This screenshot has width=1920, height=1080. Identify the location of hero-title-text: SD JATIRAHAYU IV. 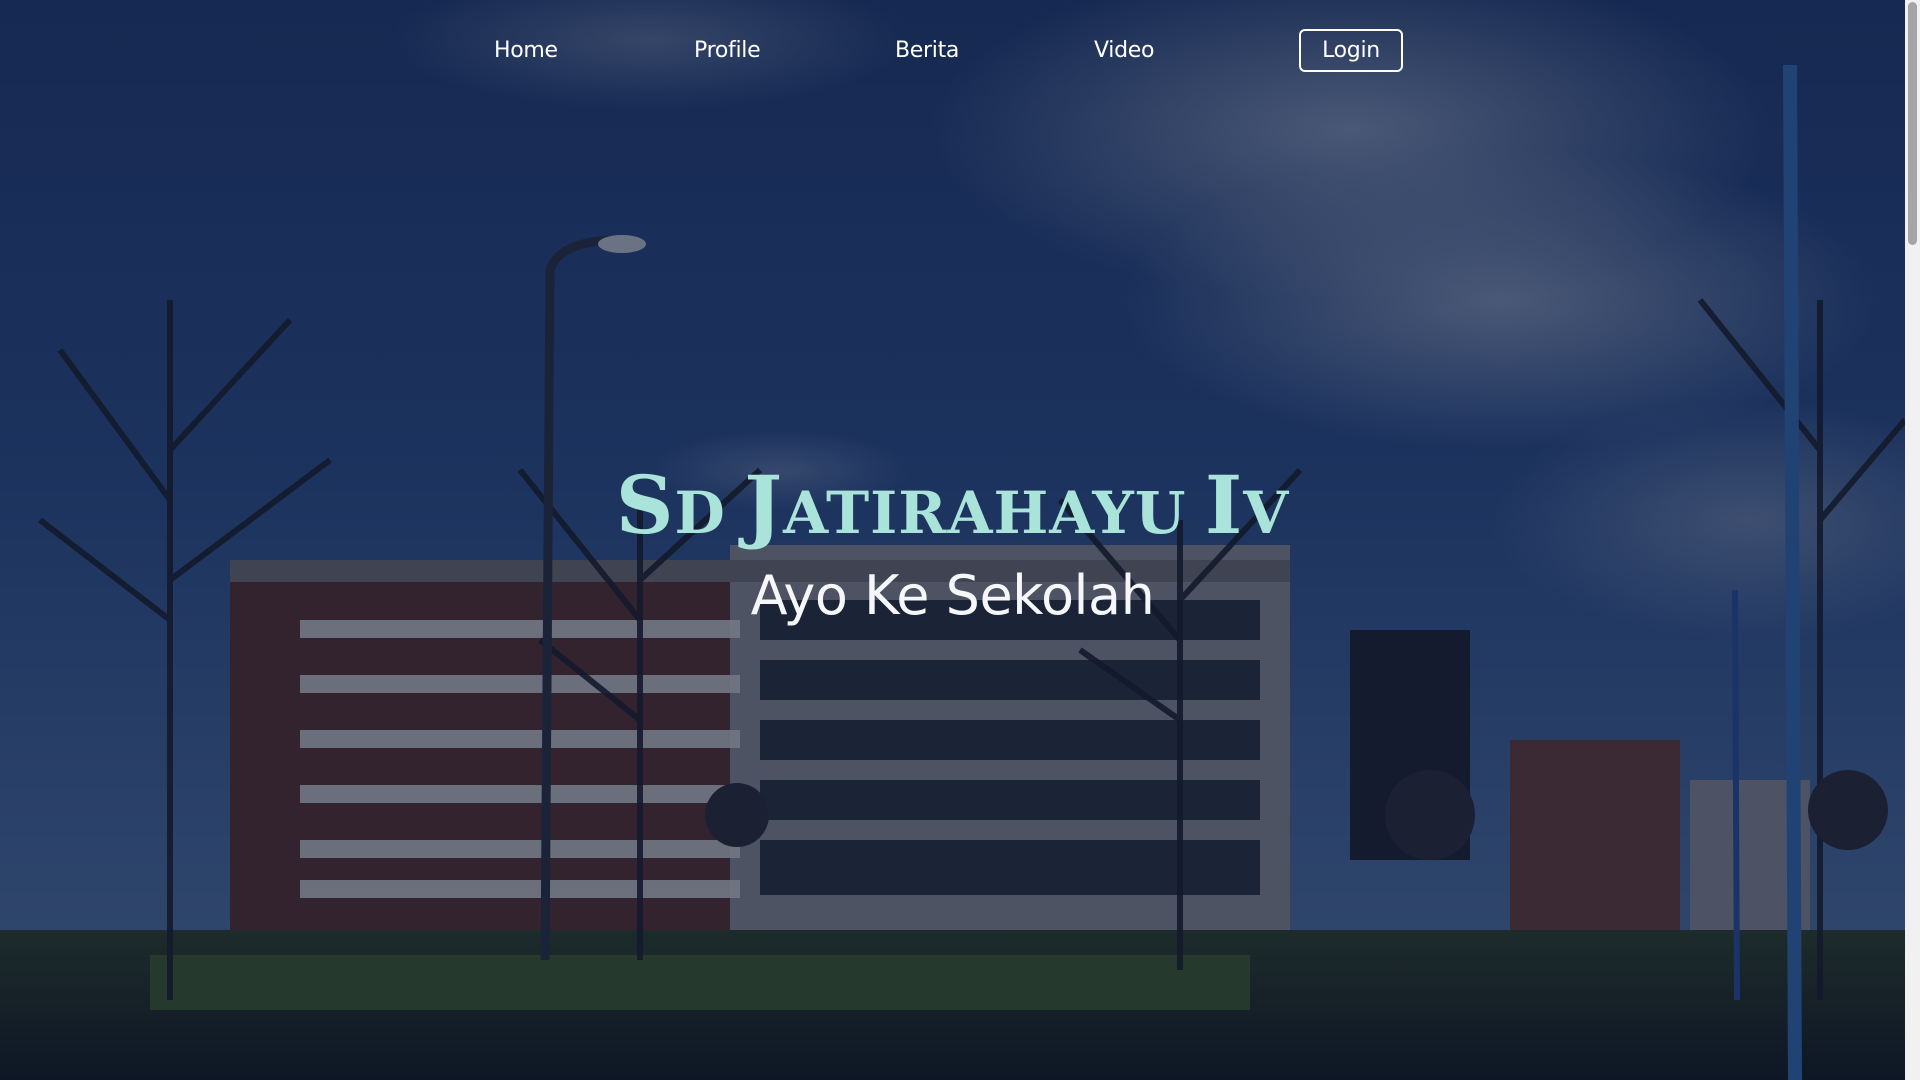
(952, 505).